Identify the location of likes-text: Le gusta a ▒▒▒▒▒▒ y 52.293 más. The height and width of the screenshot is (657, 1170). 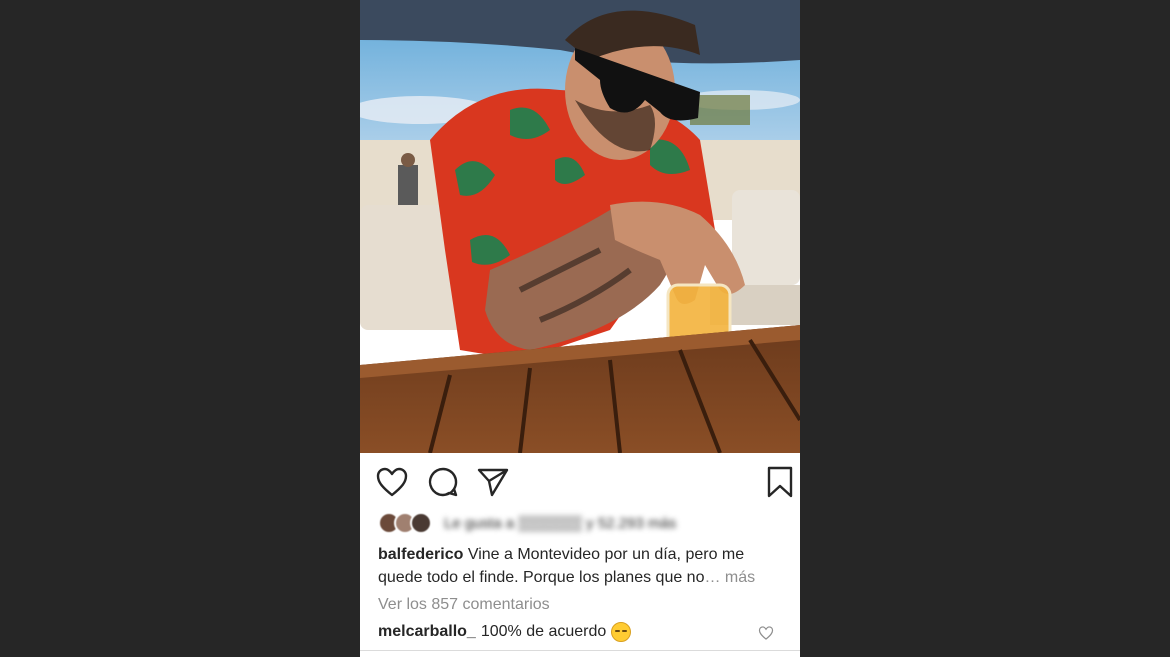
(560, 523).